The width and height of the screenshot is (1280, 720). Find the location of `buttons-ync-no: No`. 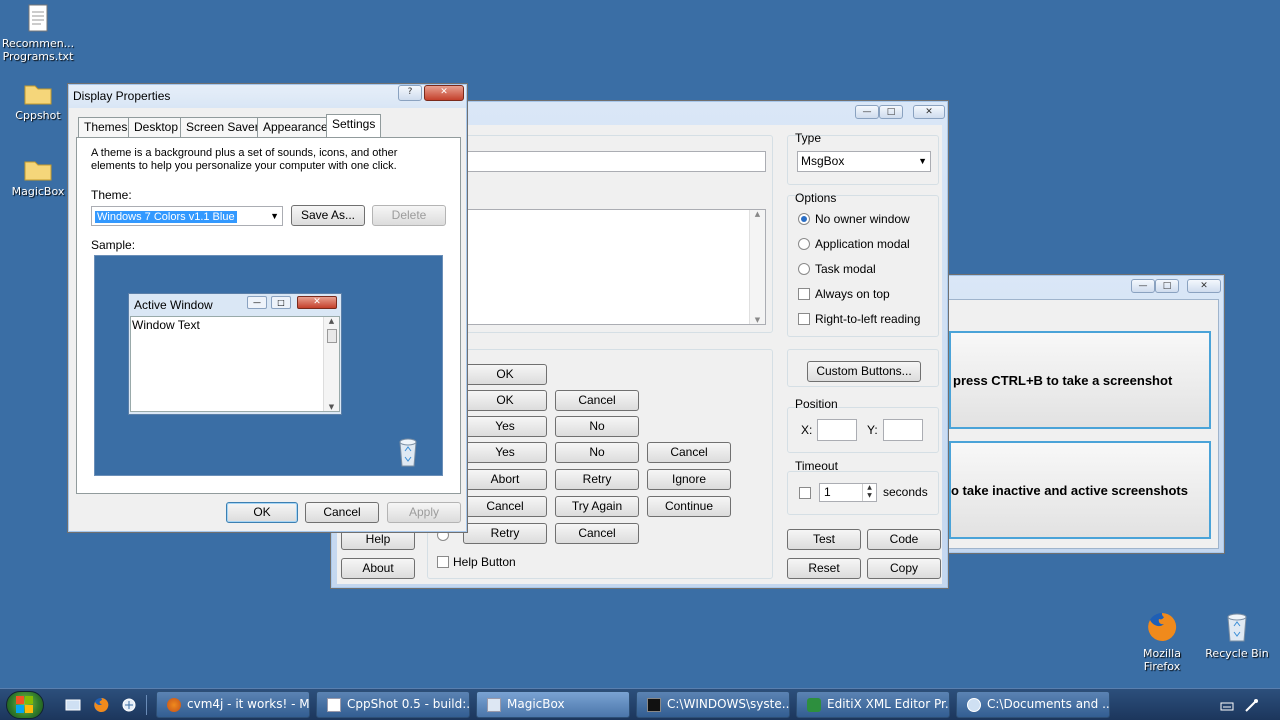

buttons-ync-no: No is located at coordinates (597, 452).